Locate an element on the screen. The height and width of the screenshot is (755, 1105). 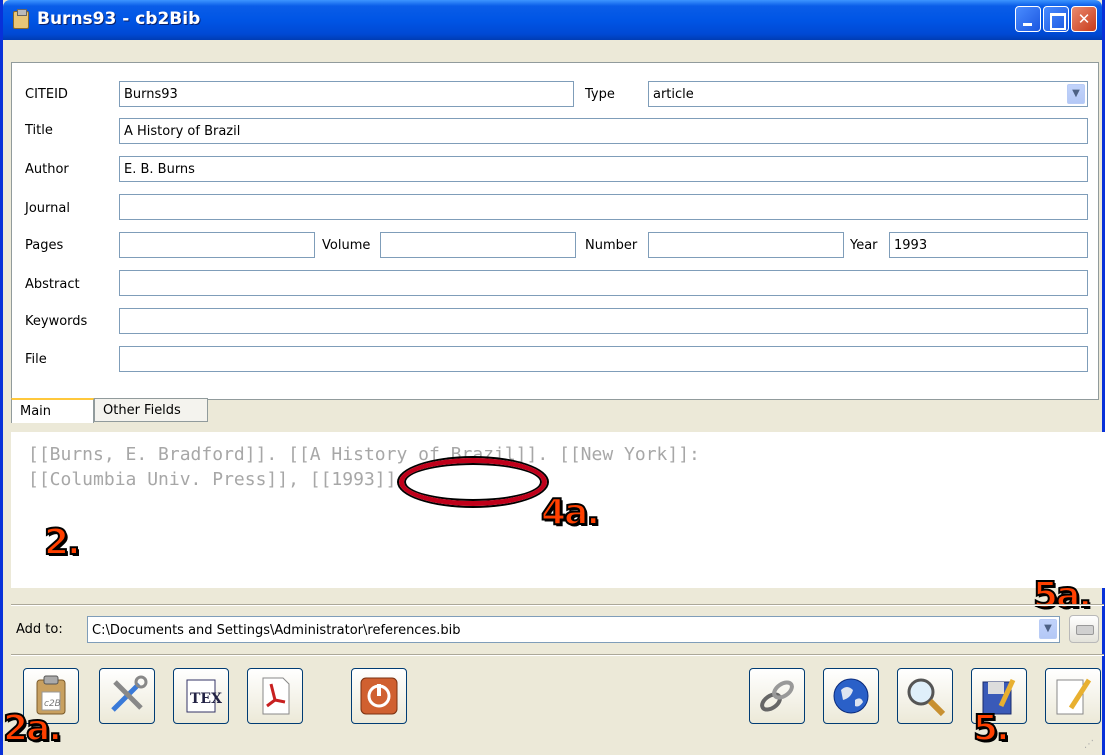
bibtex-button: TEX is located at coordinates (201, 696).